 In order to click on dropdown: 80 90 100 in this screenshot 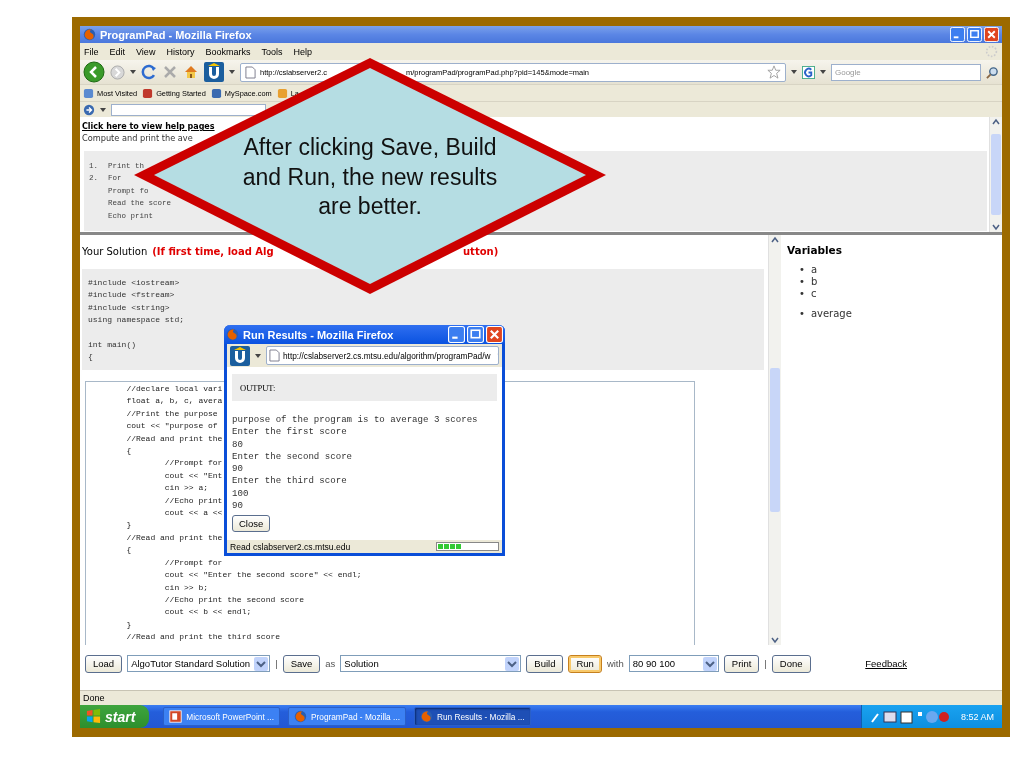, I will do `click(673, 663)`.